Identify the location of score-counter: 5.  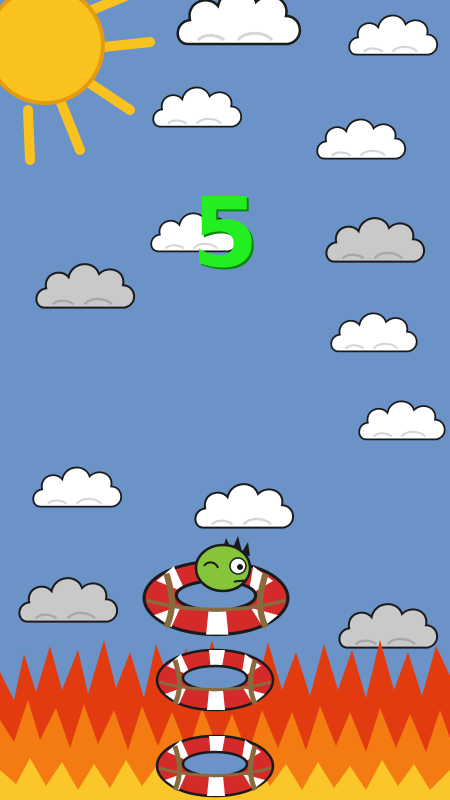
(225, 233).